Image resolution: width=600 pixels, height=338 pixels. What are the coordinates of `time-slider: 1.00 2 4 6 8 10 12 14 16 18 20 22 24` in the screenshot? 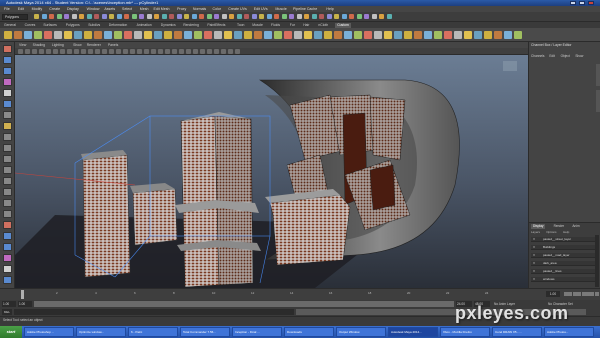 It's located at (300, 294).